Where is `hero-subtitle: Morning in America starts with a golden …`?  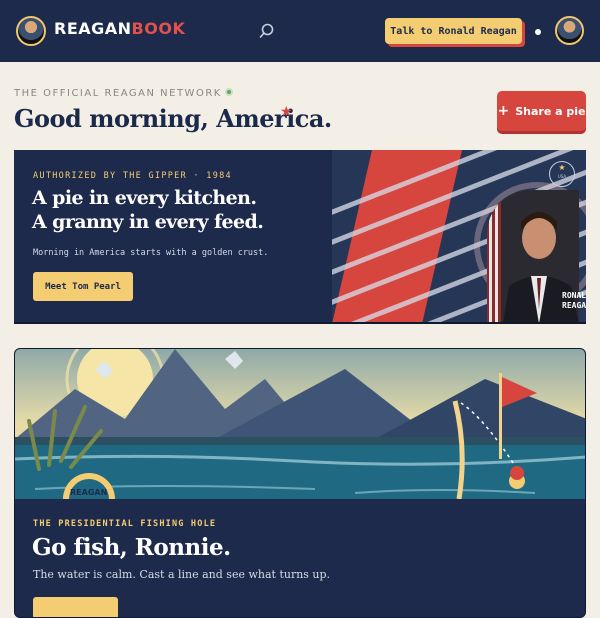
hero-subtitle: Morning in America starts with a golden … is located at coordinates (151, 253).